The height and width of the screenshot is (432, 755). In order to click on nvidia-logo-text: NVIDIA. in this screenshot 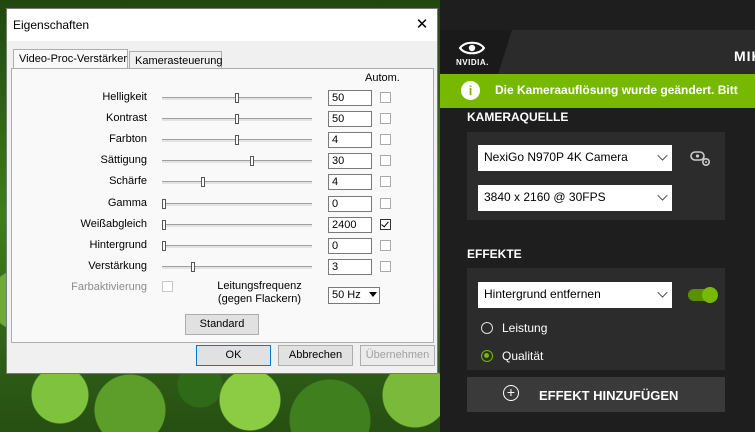, I will do `click(472, 62)`.